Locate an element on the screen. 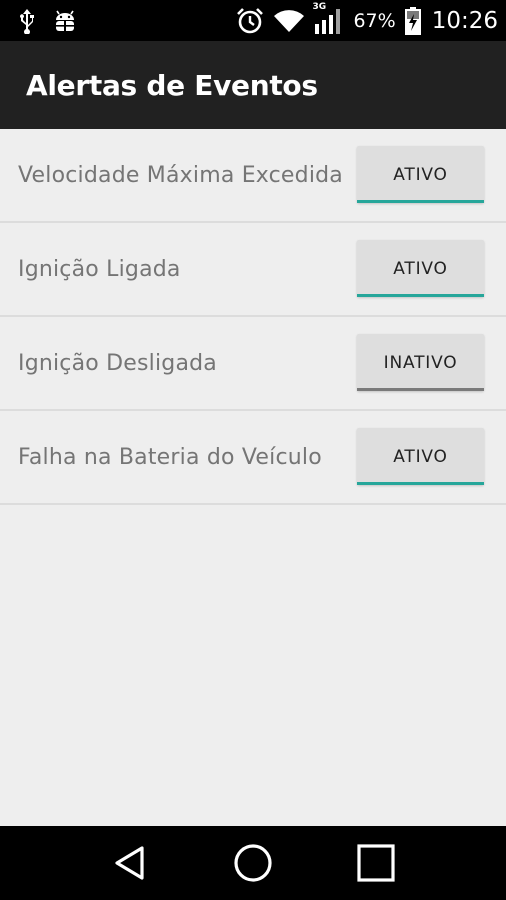  app-bar: Alertas de Eventos is located at coordinates (253, 85).